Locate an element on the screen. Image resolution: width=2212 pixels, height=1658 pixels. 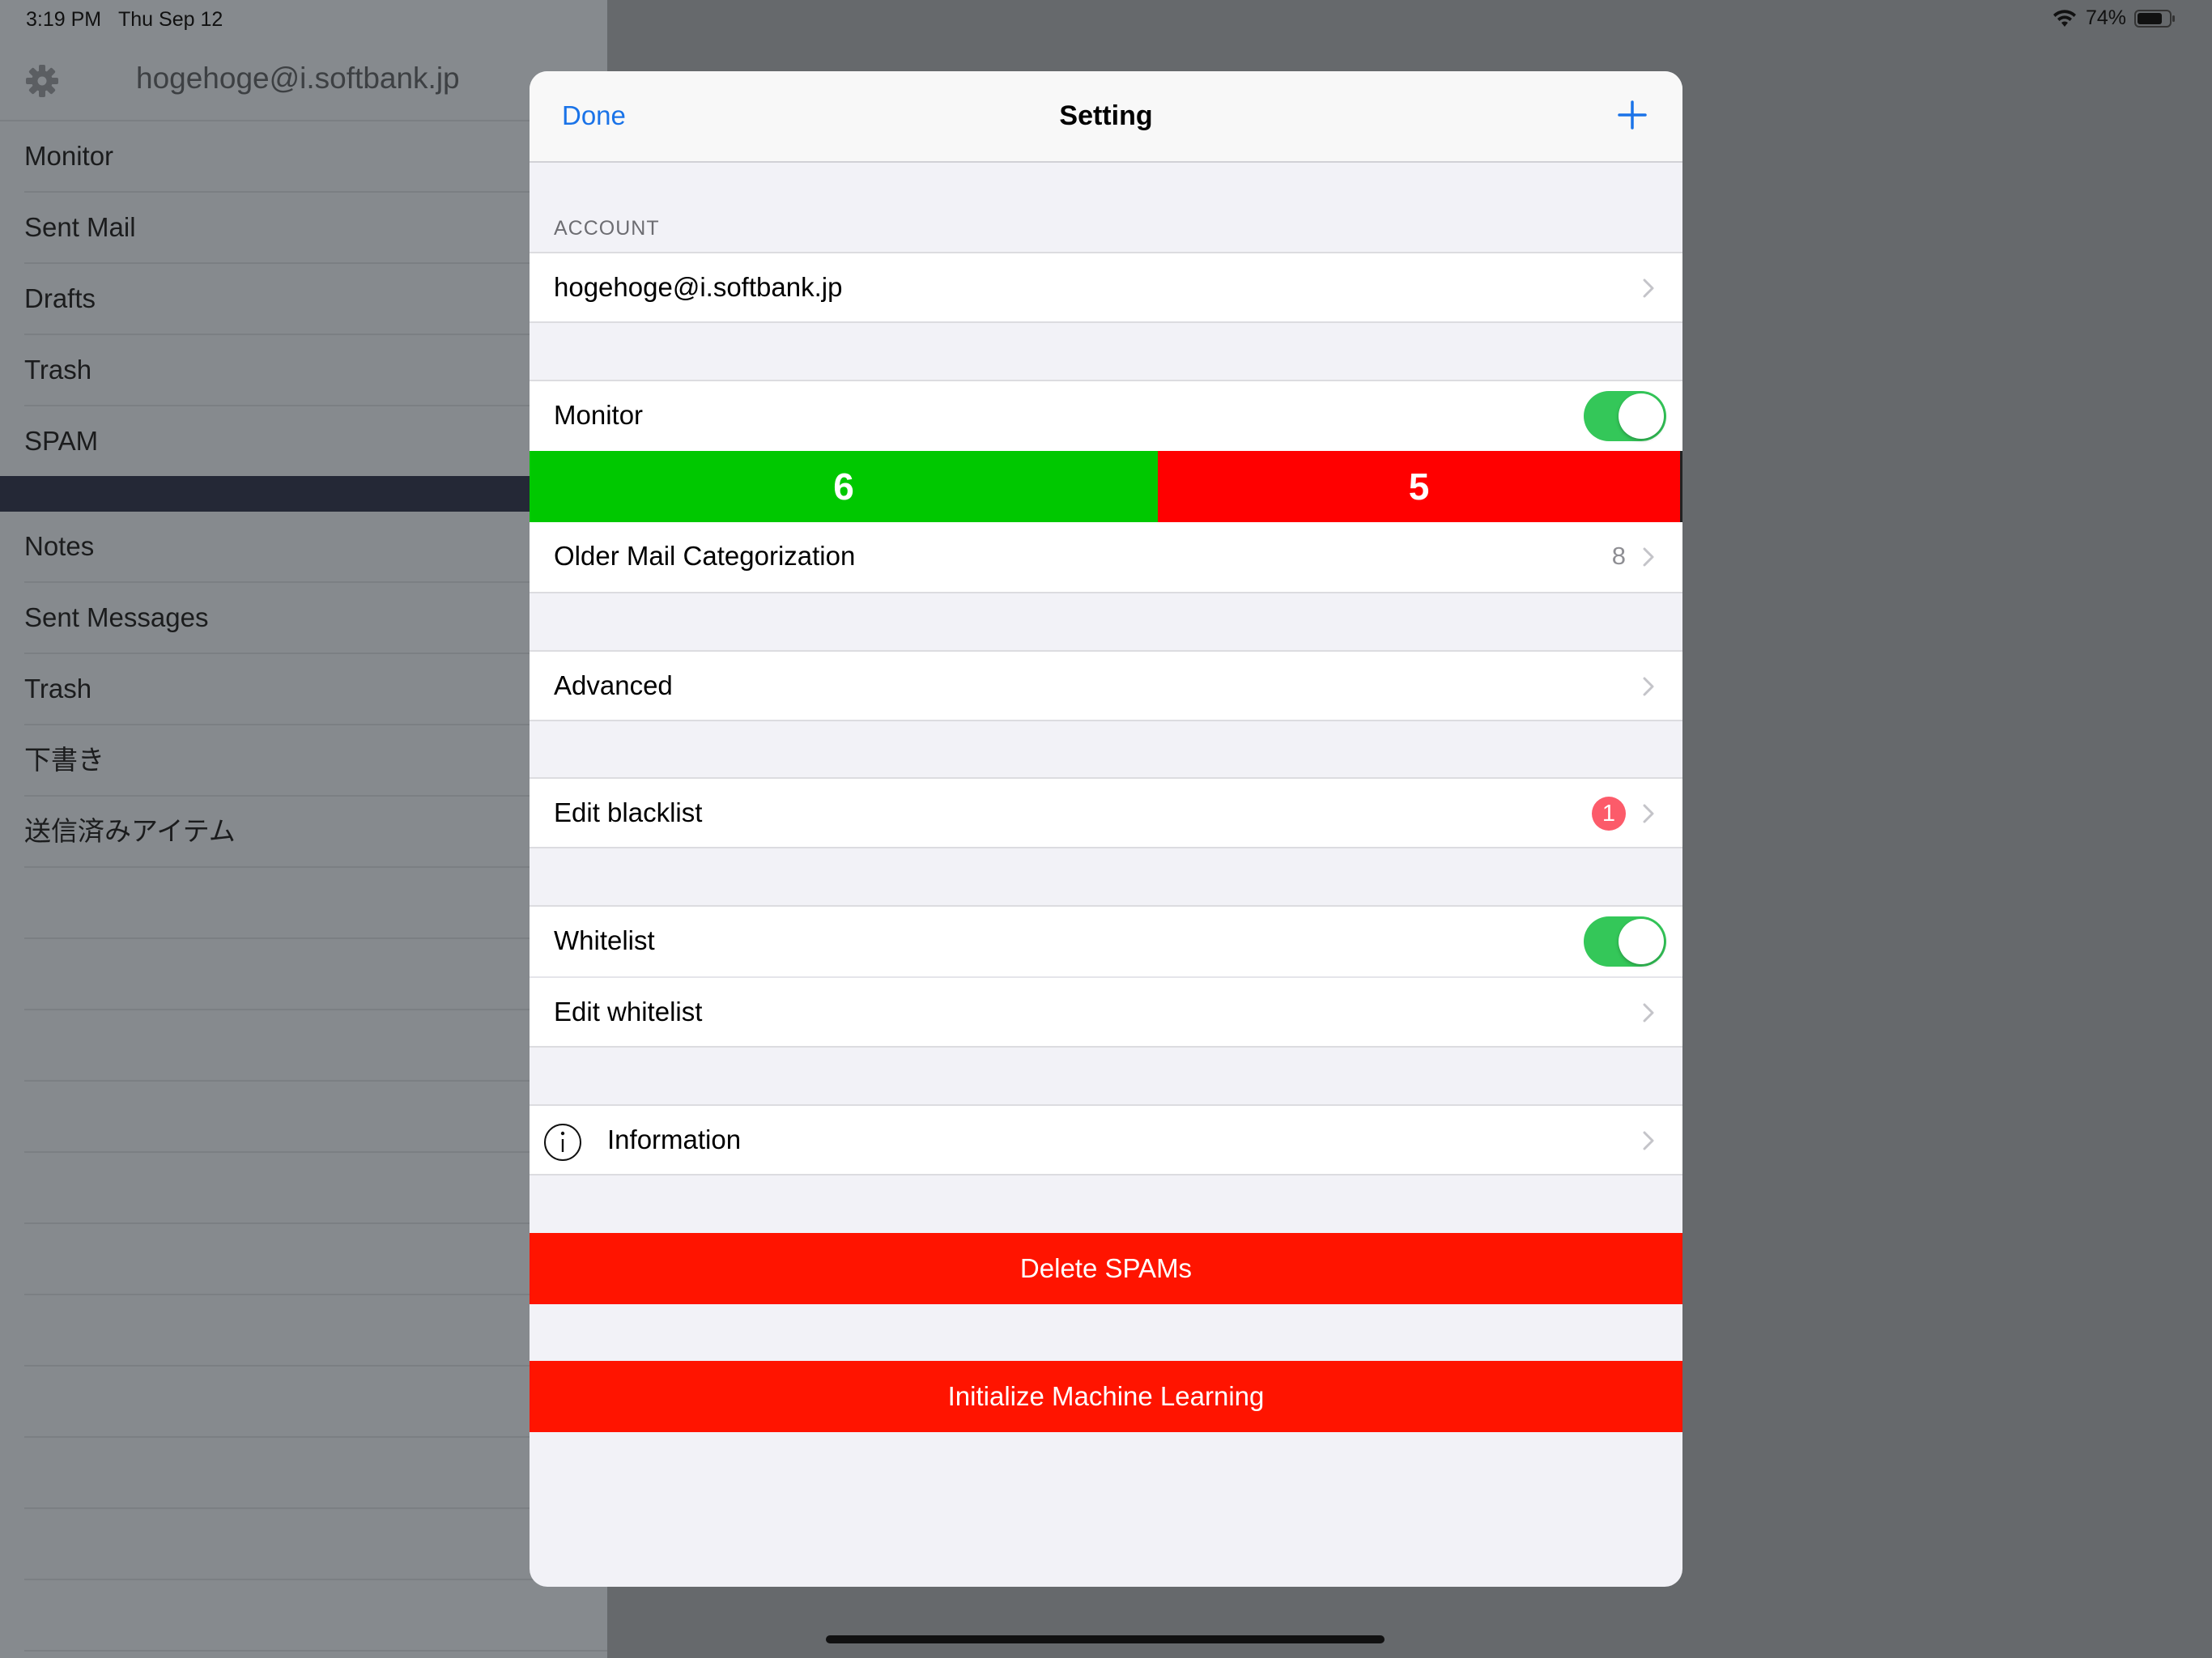
wifi-icon is located at coordinates (2064, 18).